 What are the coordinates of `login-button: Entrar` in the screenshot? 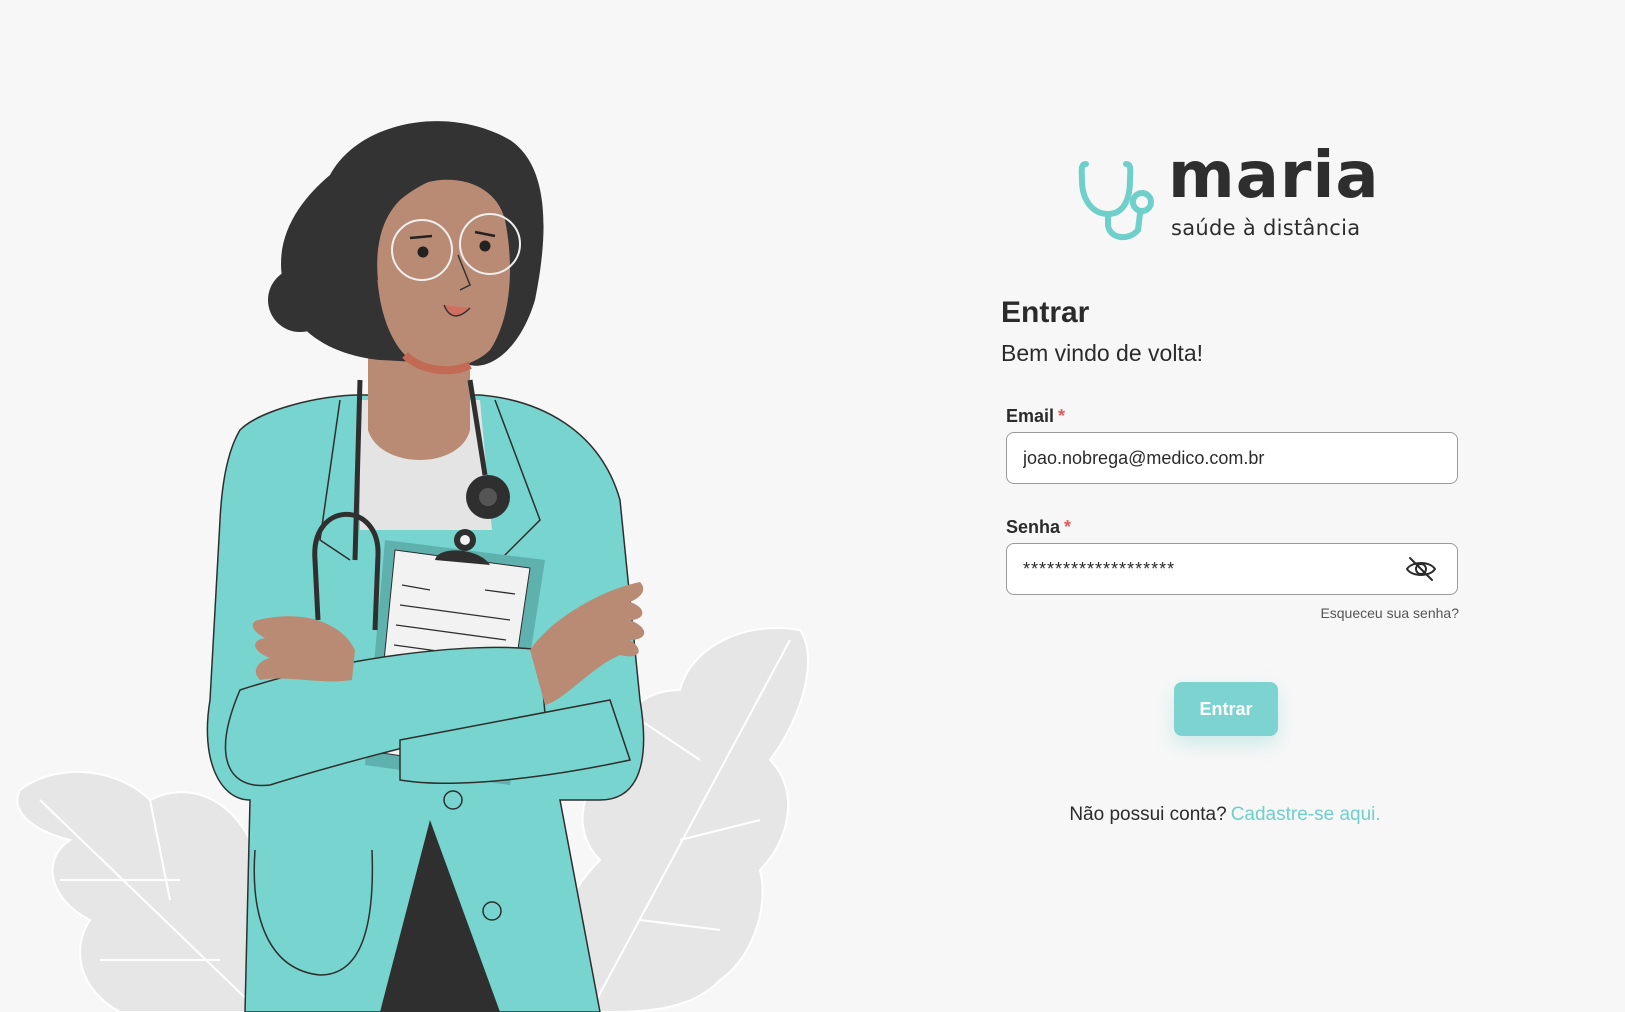 It's located at (1226, 709).